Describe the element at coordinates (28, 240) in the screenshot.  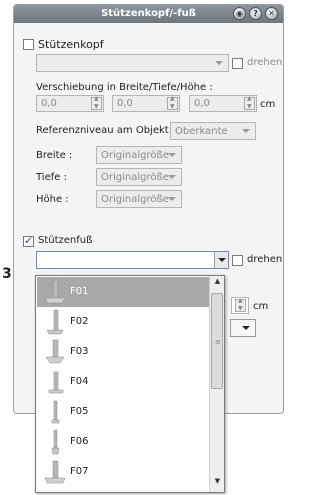
I see `stuetzenfuss-checkbox` at that location.